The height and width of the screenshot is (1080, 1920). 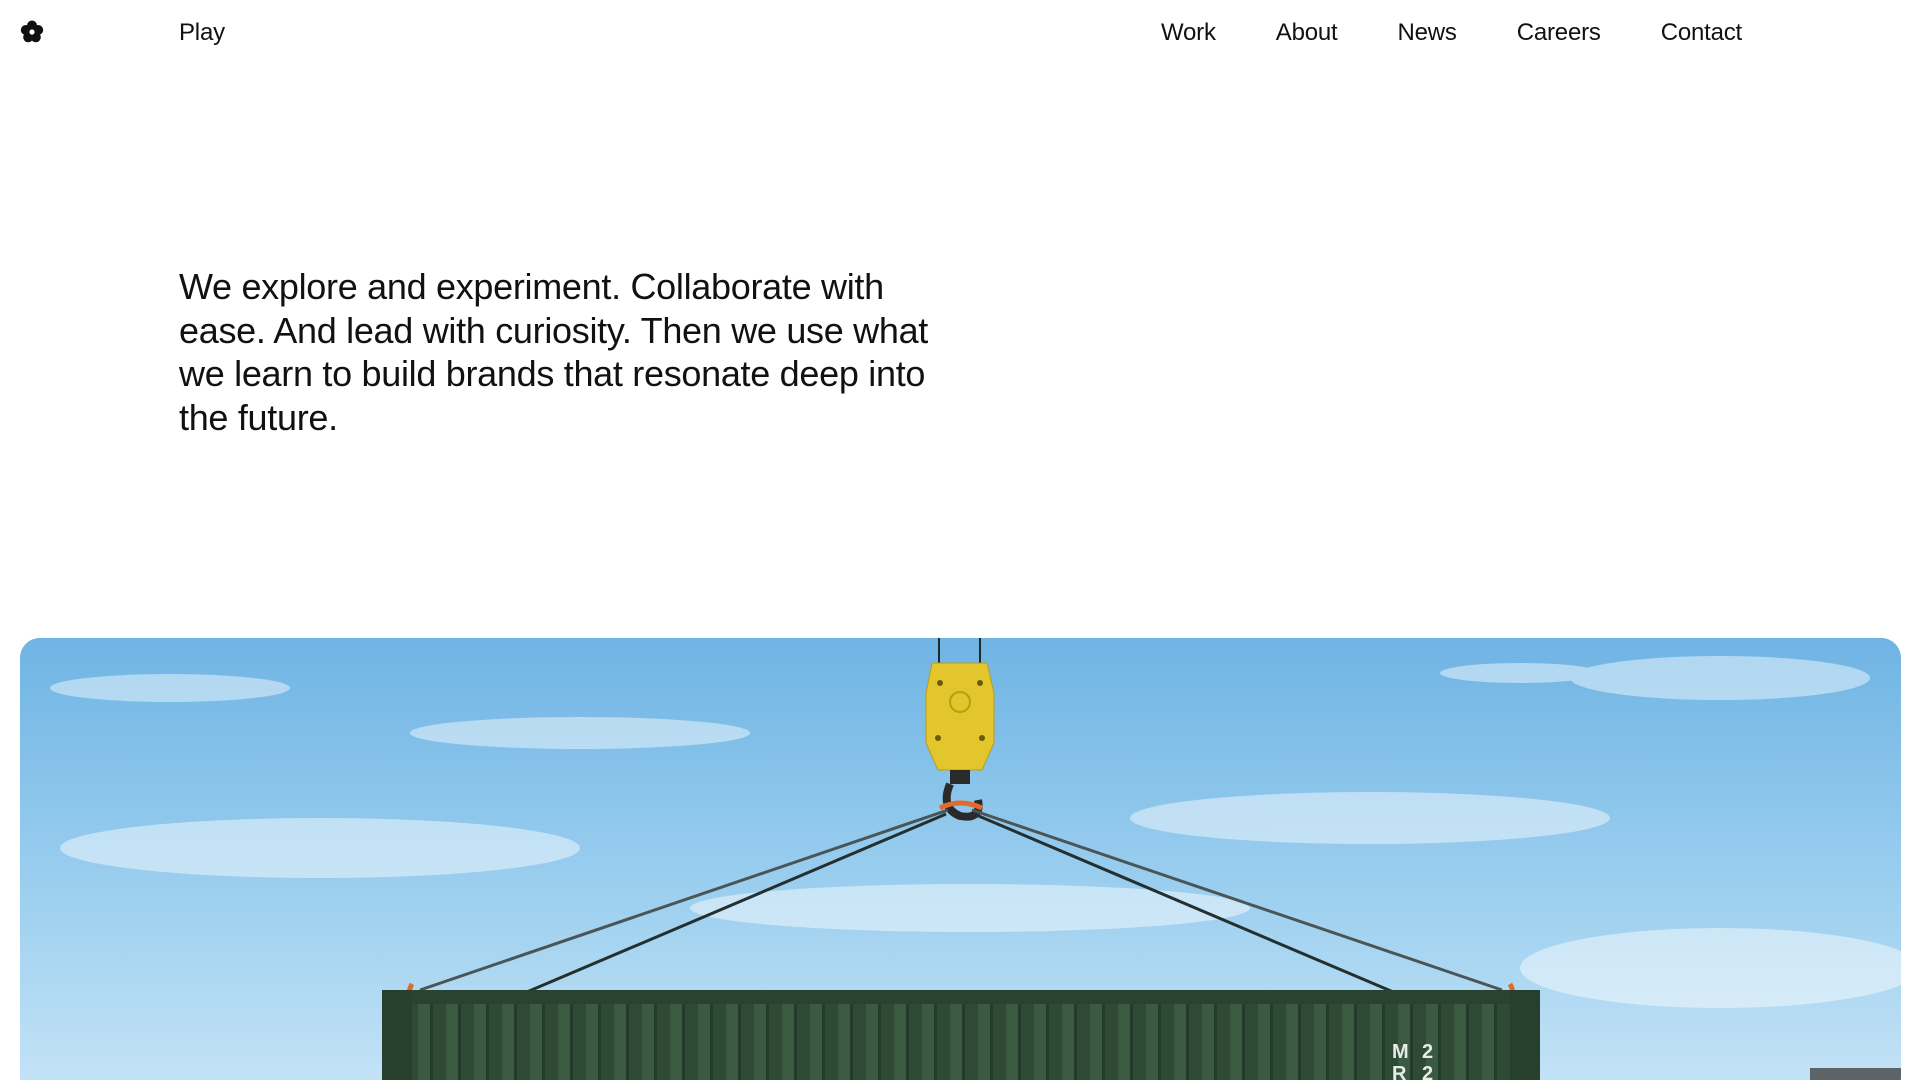 I want to click on nav-item-about: About, so click(x=1307, y=33).